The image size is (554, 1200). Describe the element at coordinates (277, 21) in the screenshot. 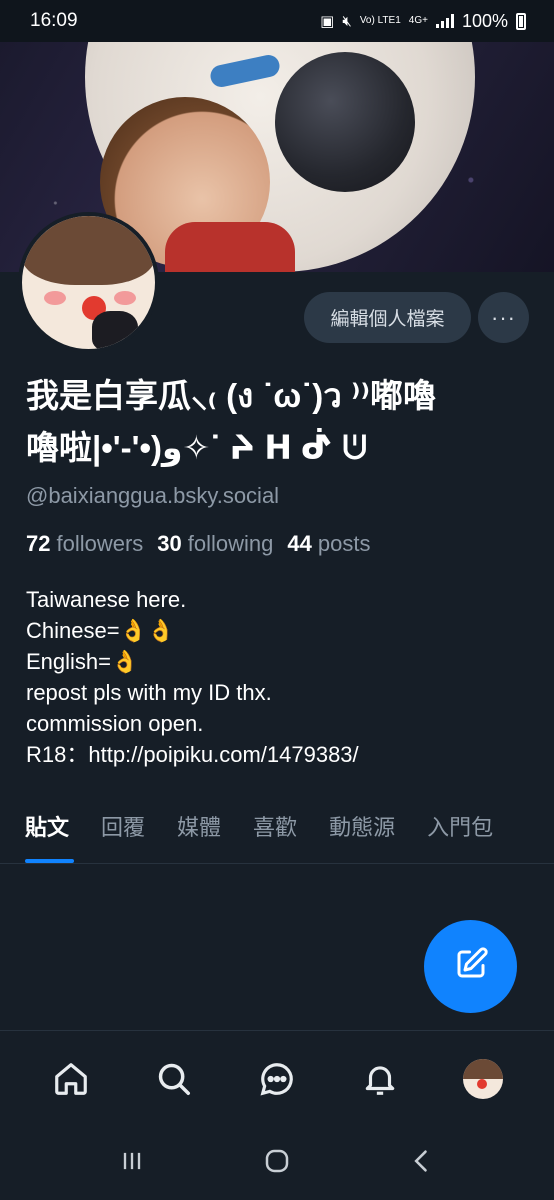

I see `status-bar: 16:09 ▣ 🔇︎ Vo) LTE1 4G+ 100%` at that location.